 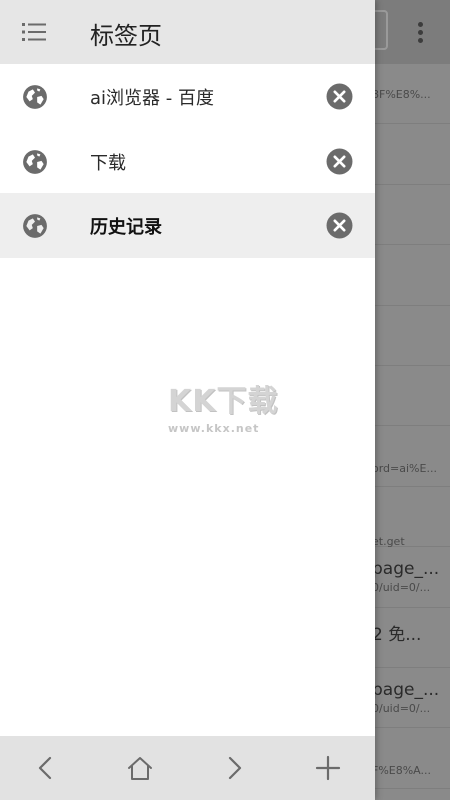 I want to click on list-icon, so click(x=35, y=32).